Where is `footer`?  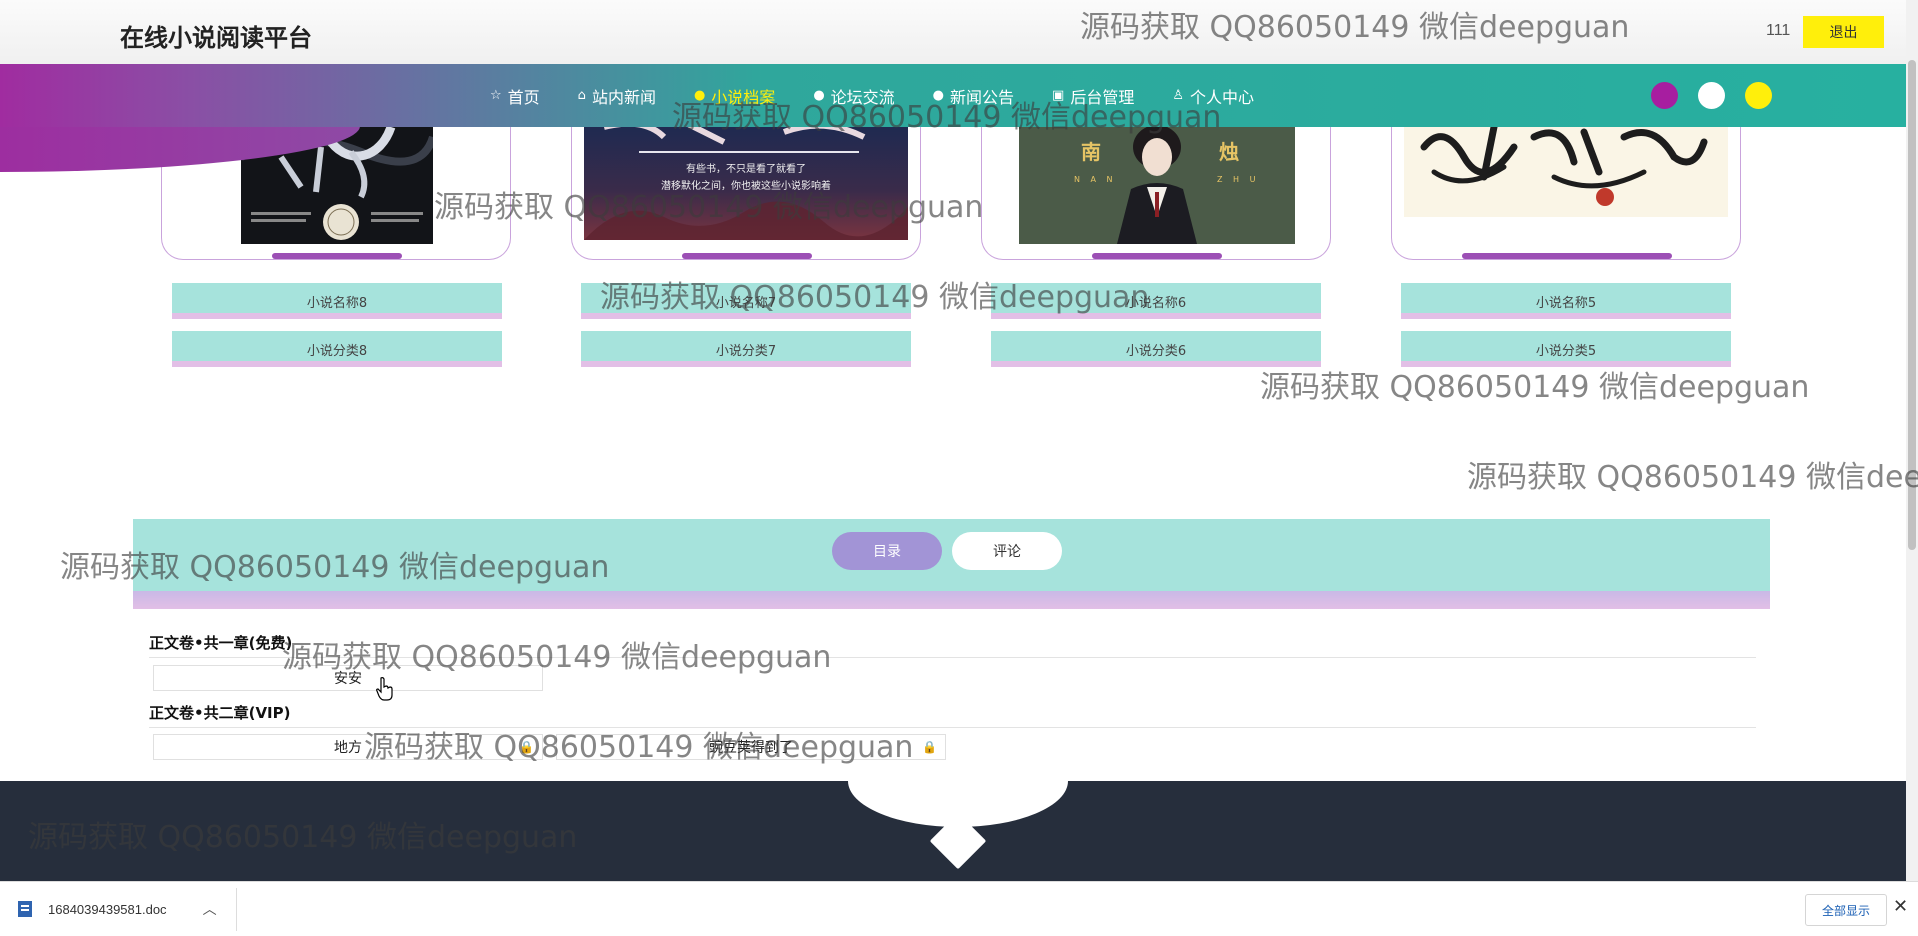 footer is located at coordinates (953, 831).